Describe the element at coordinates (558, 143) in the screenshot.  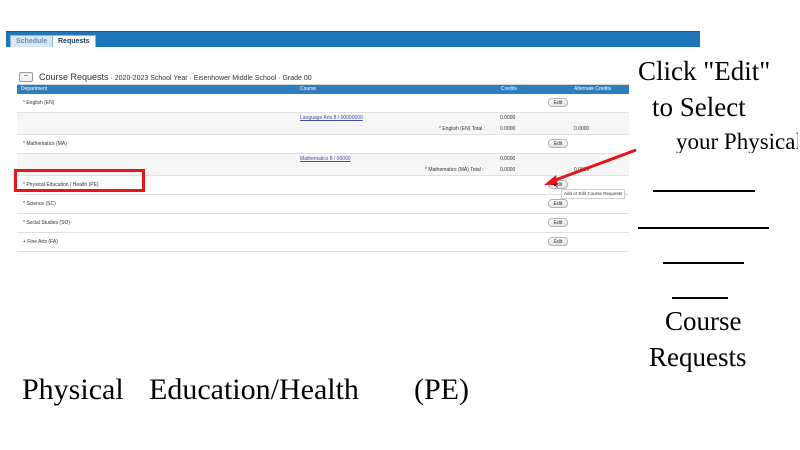
I see `edit-button-mathematics: Edit` at that location.